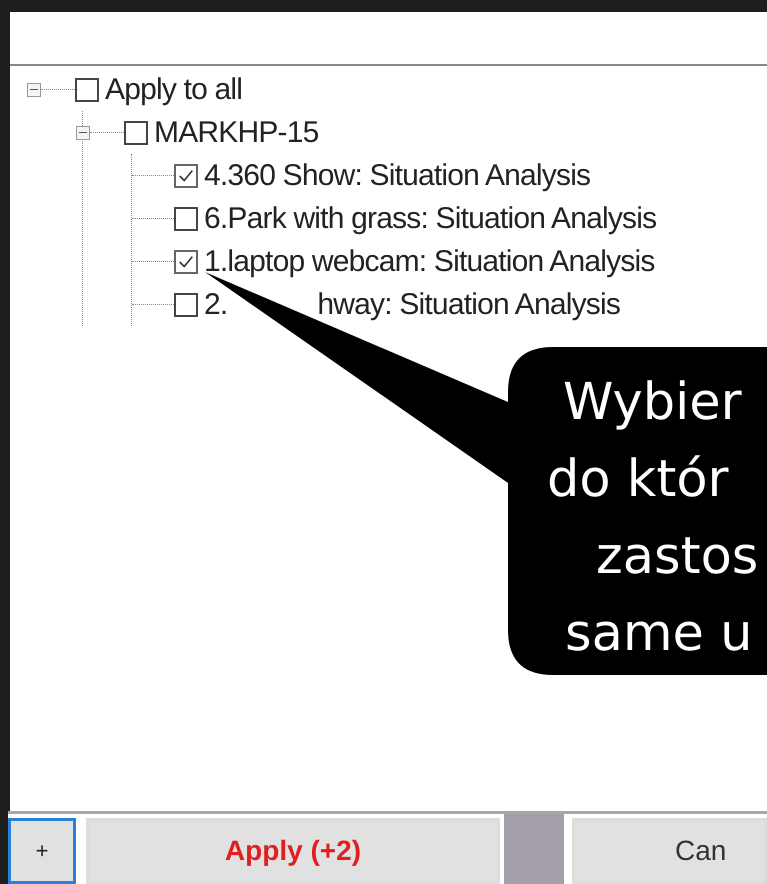 Image resolution: width=767 pixels, height=884 pixels. Describe the element at coordinates (397, 175) in the screenshot. I see `tree-item-label: 4.360 Show: Situation Analysis` at that location.